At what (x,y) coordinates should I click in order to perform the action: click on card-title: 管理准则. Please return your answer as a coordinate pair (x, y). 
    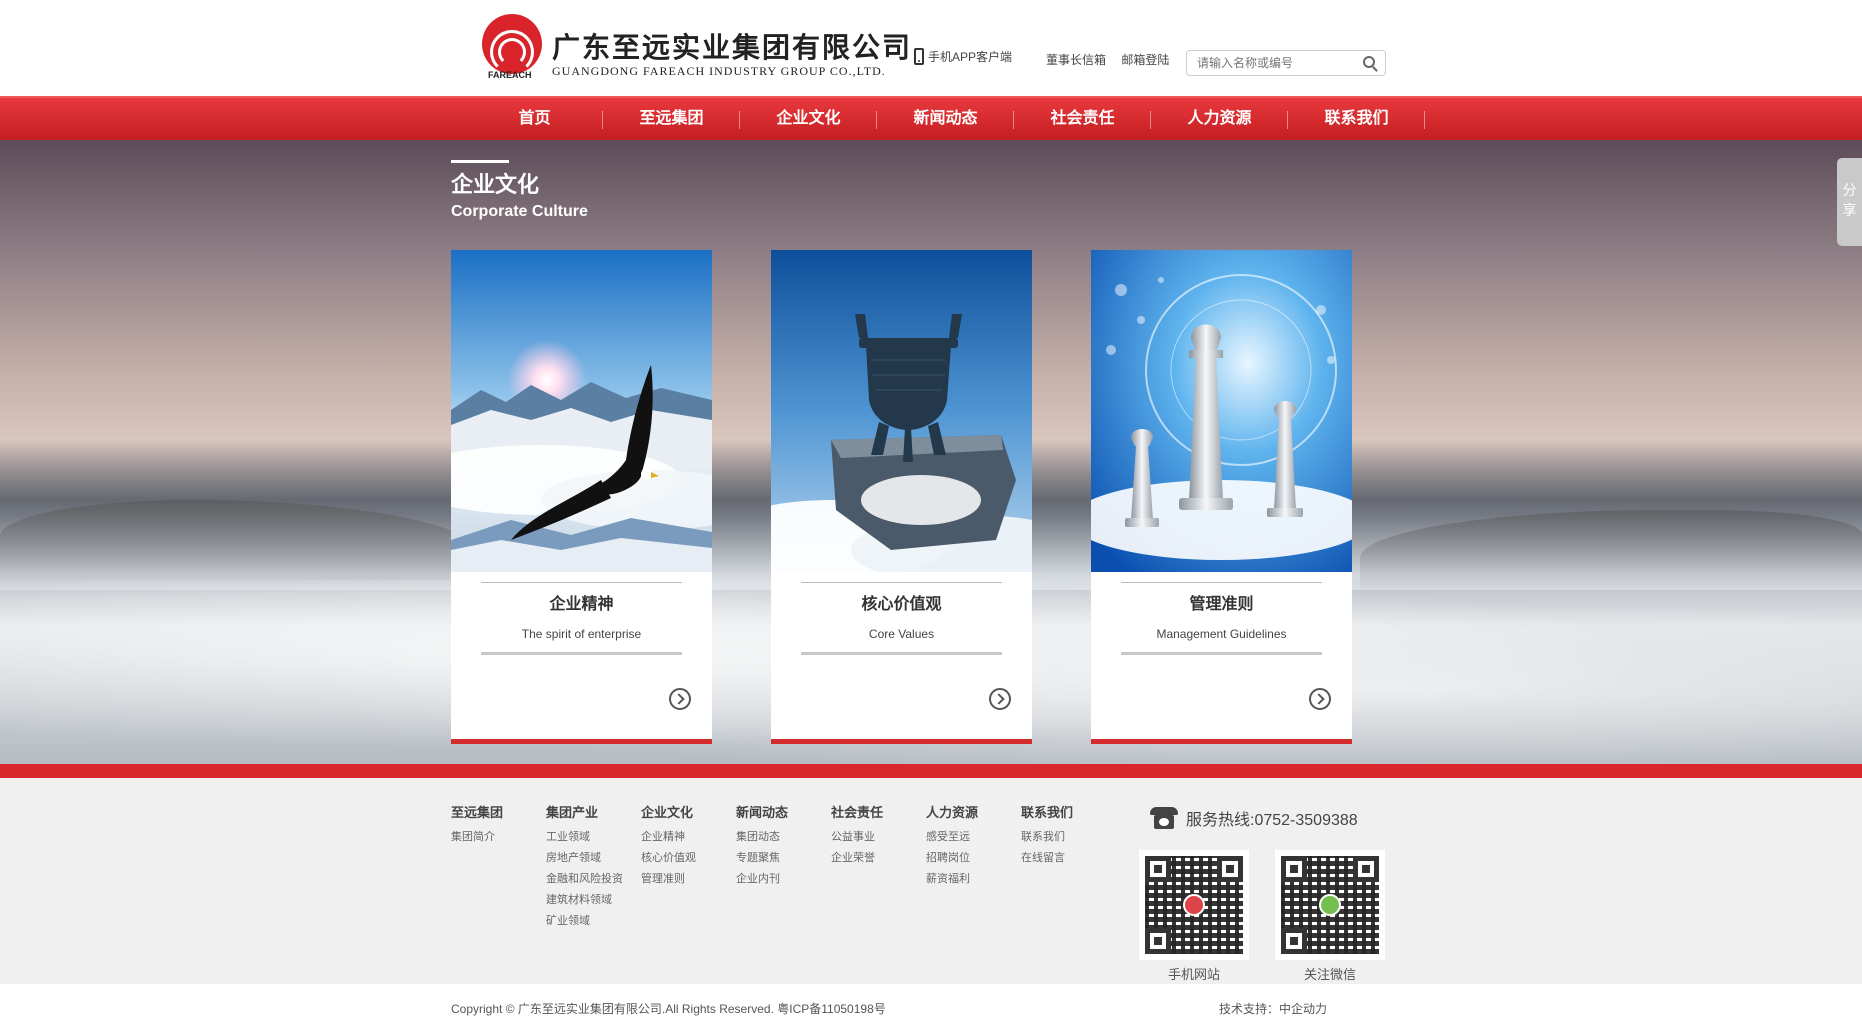
    Looking at the image, I should click on (1221, 604).